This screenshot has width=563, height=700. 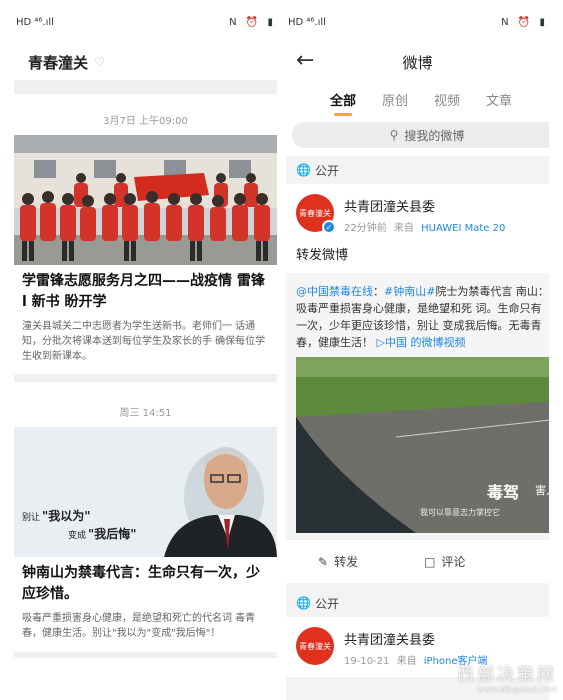 I want to click on slogan-line2: 变成 "我后悔", so click(x=102, y=534).